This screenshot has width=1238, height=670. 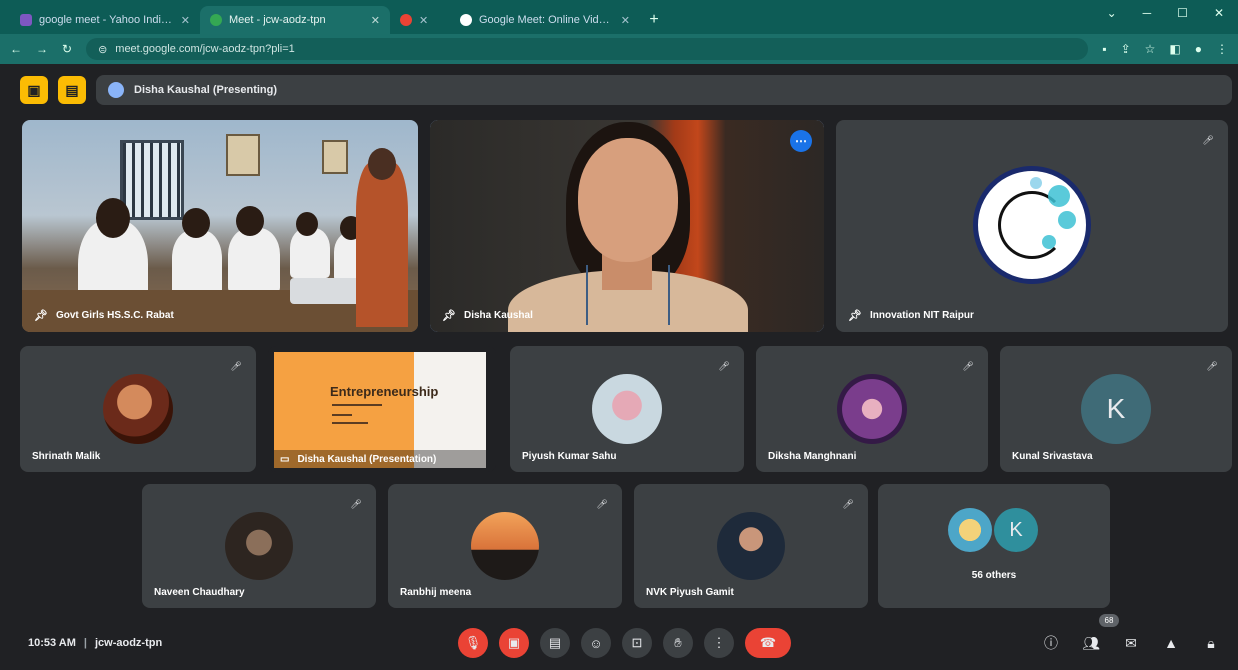 What do you see at coordinates (1091, 643) in the screenshot?
I see `people-button: 👥︎` at bounding box center [1091, 643].